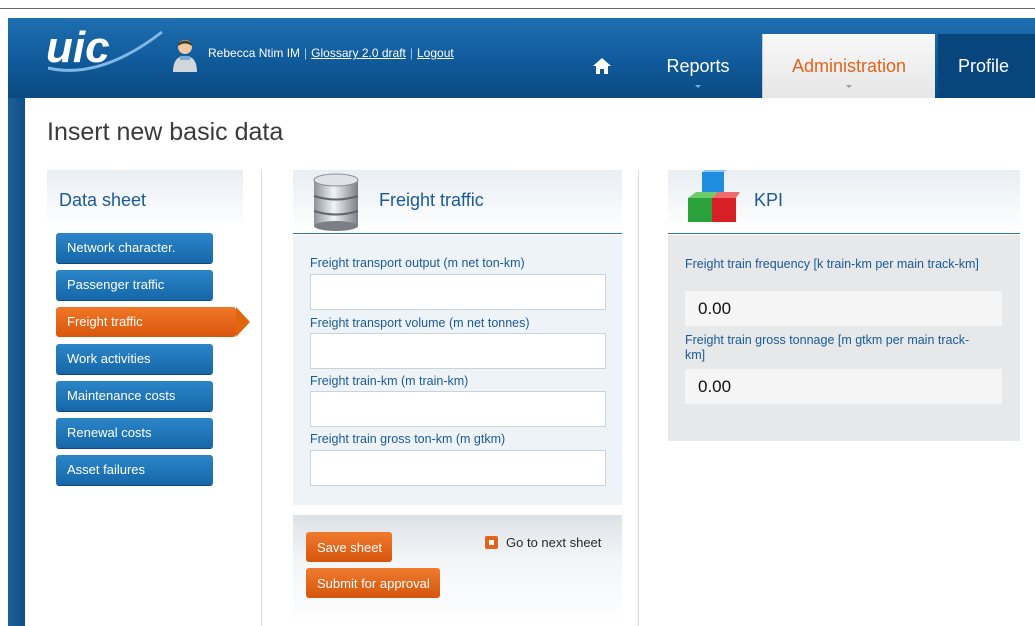 This screenshot has width=1035, height=626. I want to click on form-heading: Freight traffic, so click(431, 200).